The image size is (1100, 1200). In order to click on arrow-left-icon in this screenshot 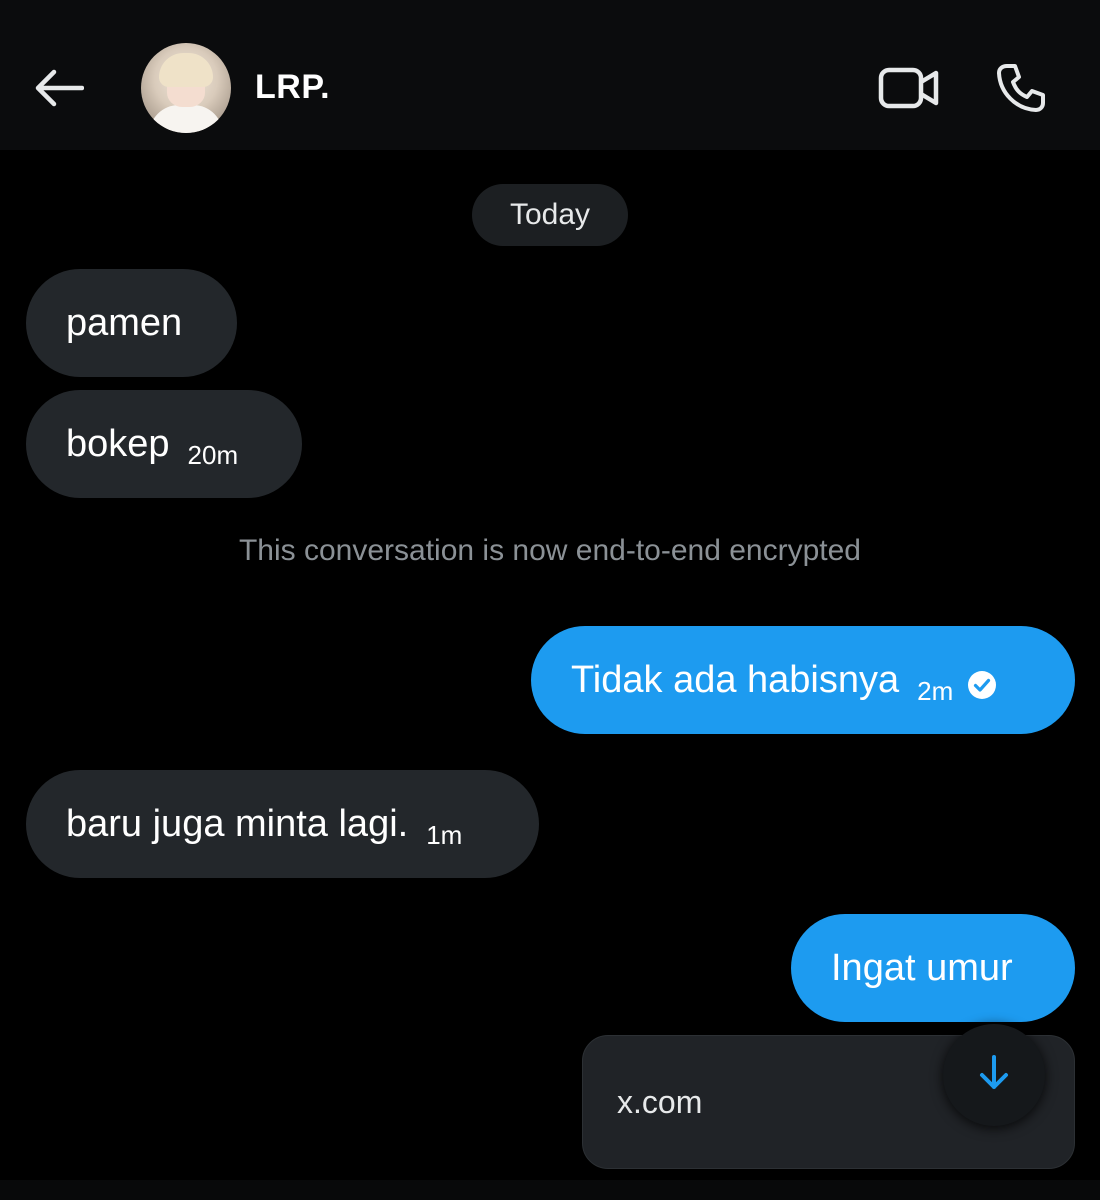, I will do `click(58, 90)`.